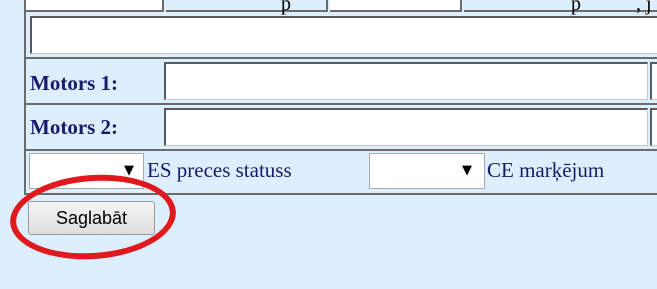 This screenshot has width=657, height=289. What do you see at coordinates (427, 171) in the screenshot?
I see `es-status-select: ▼` at bounding box center [427, 171].